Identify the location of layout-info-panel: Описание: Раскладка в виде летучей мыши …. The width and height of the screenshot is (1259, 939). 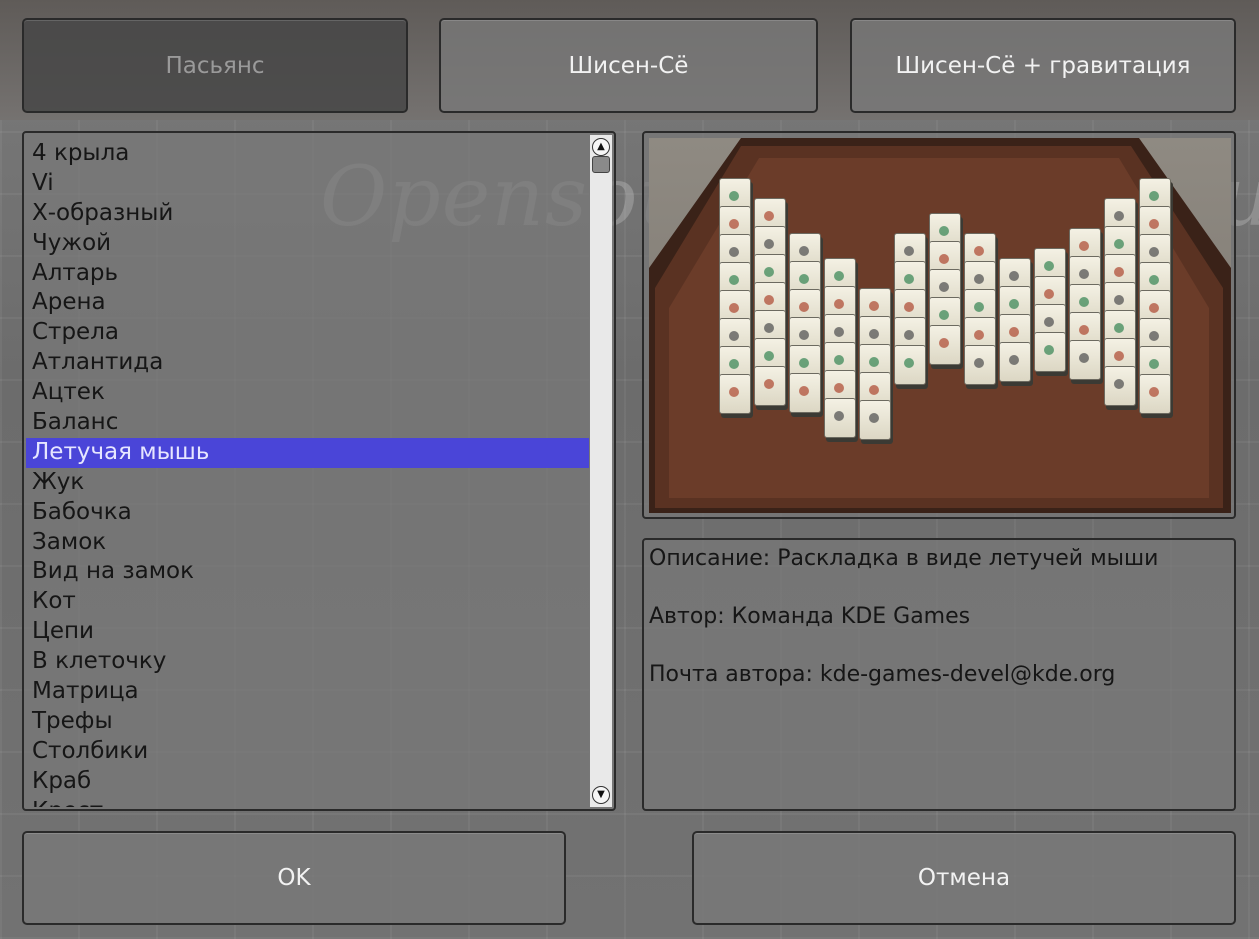
(939, 674).